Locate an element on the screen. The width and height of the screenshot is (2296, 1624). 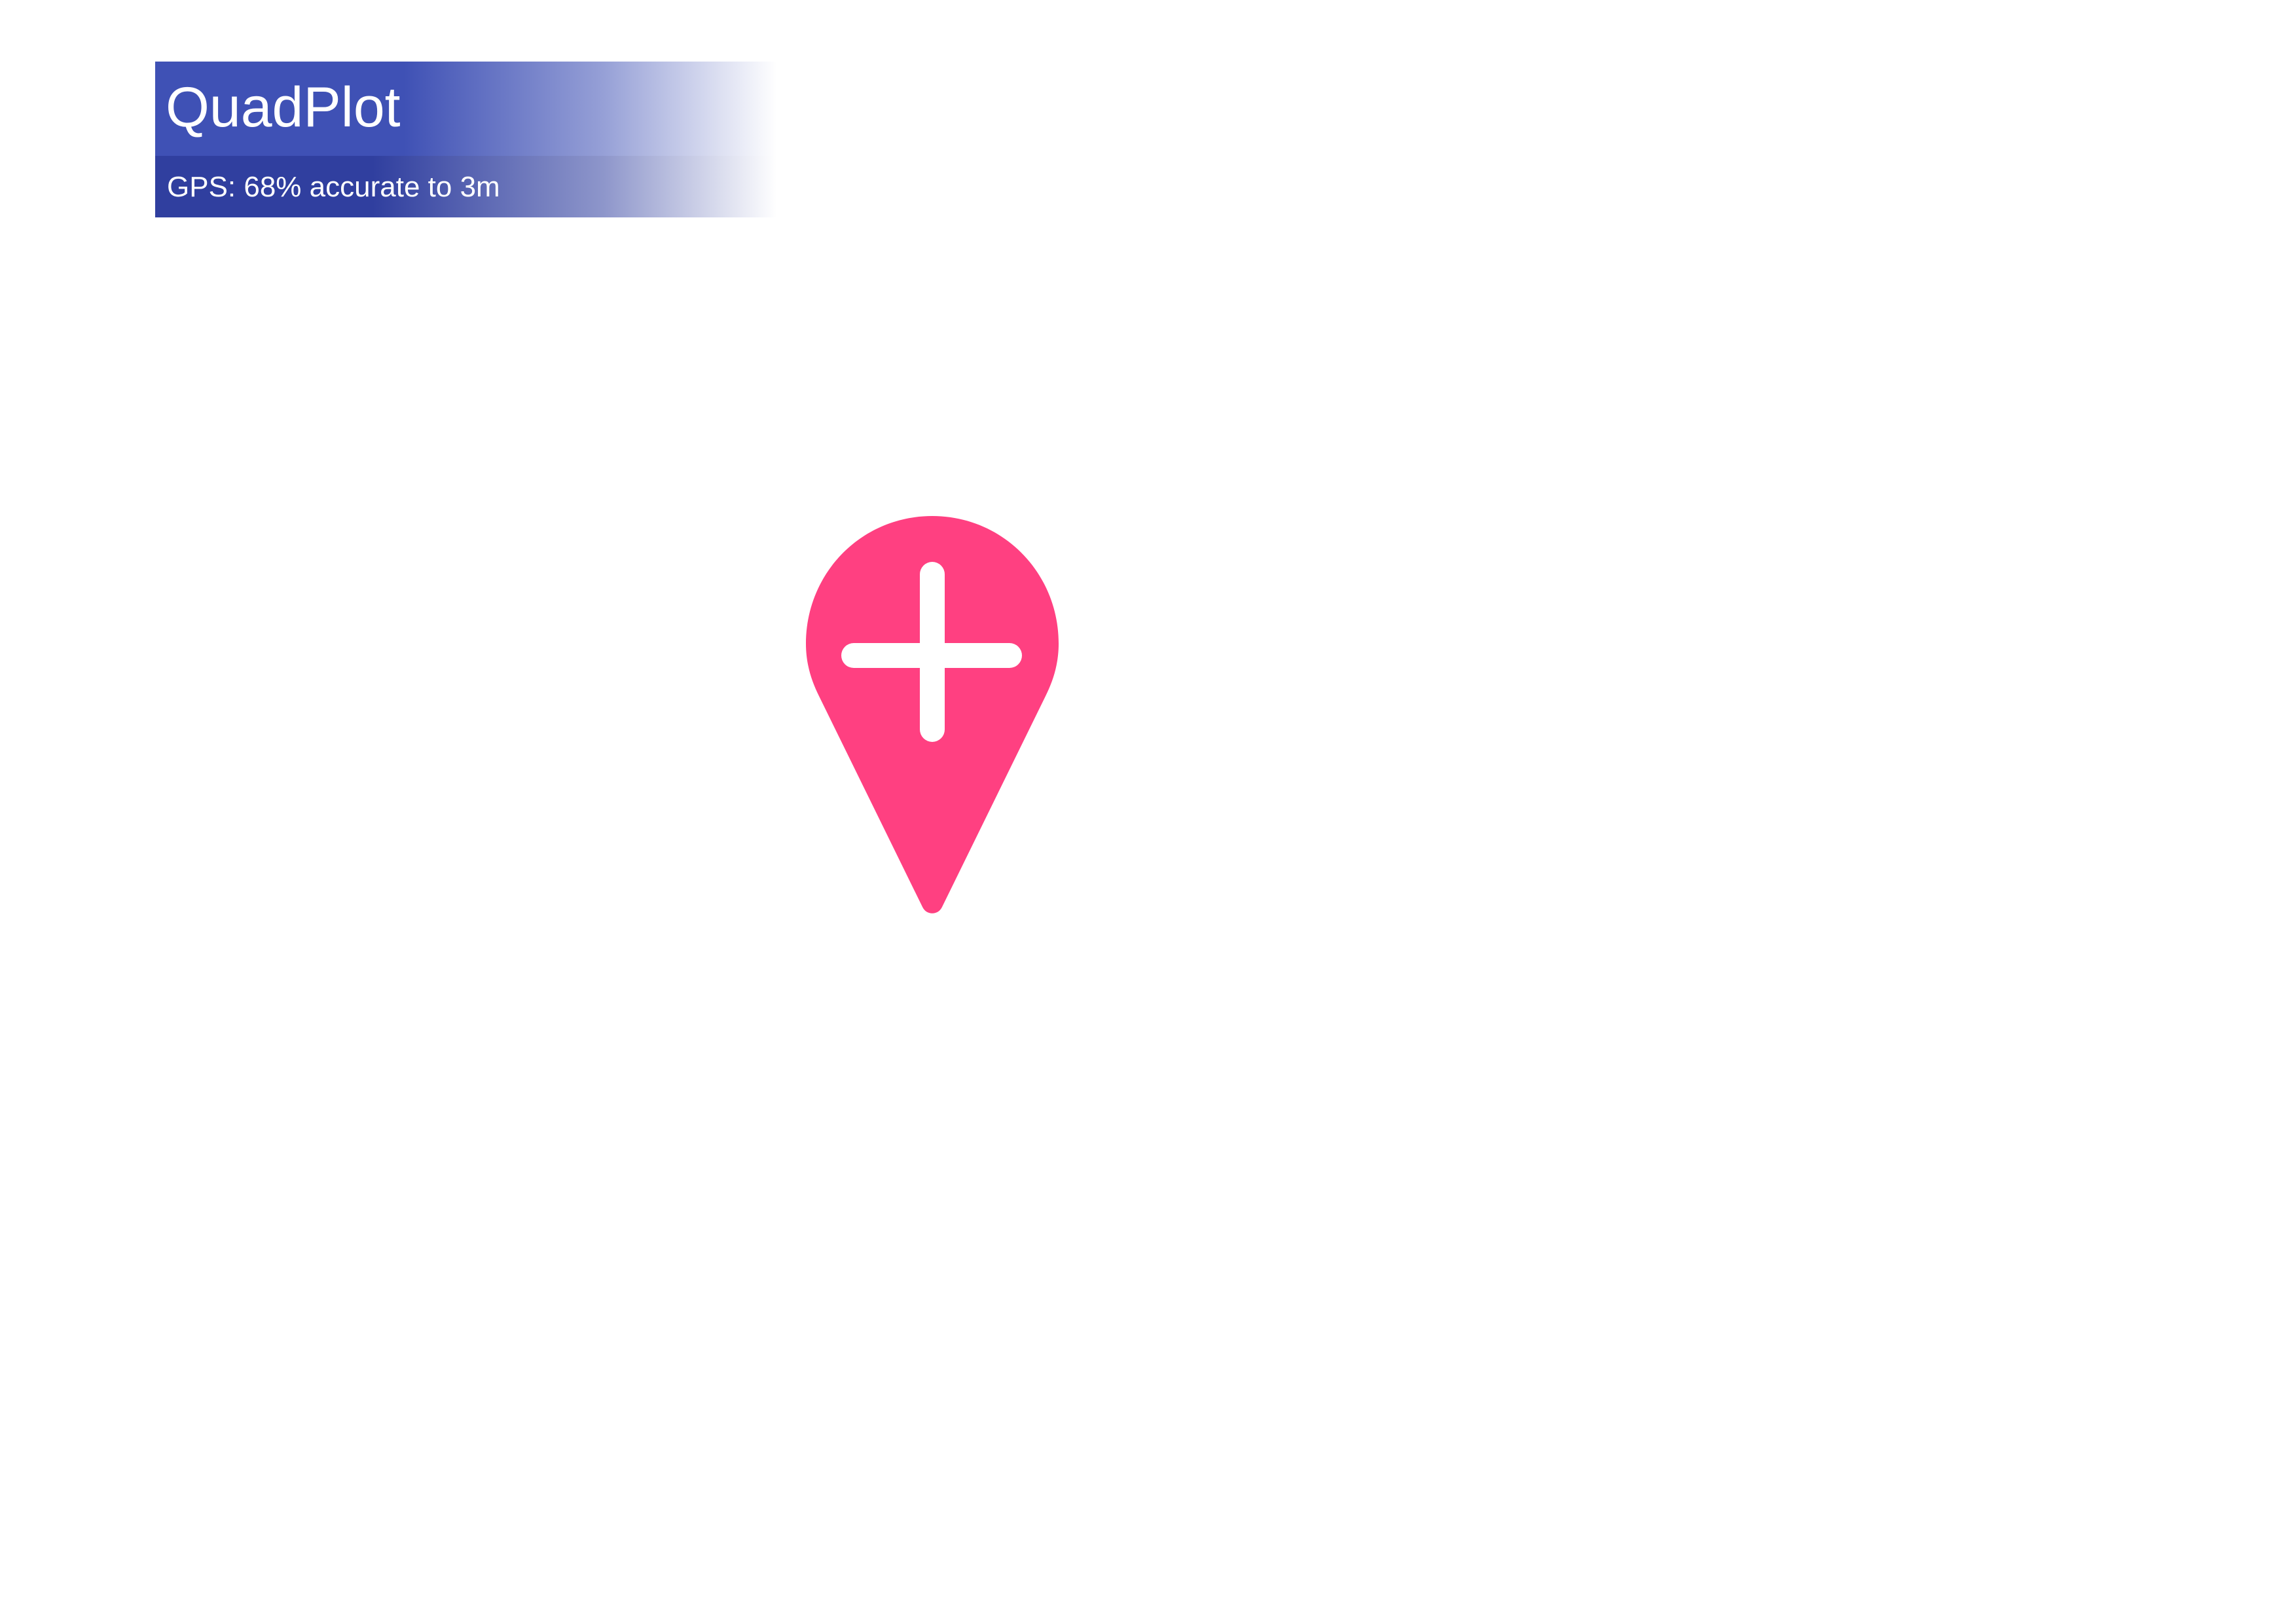
plus-horizontal-bar is located at coordinates (931, 655).